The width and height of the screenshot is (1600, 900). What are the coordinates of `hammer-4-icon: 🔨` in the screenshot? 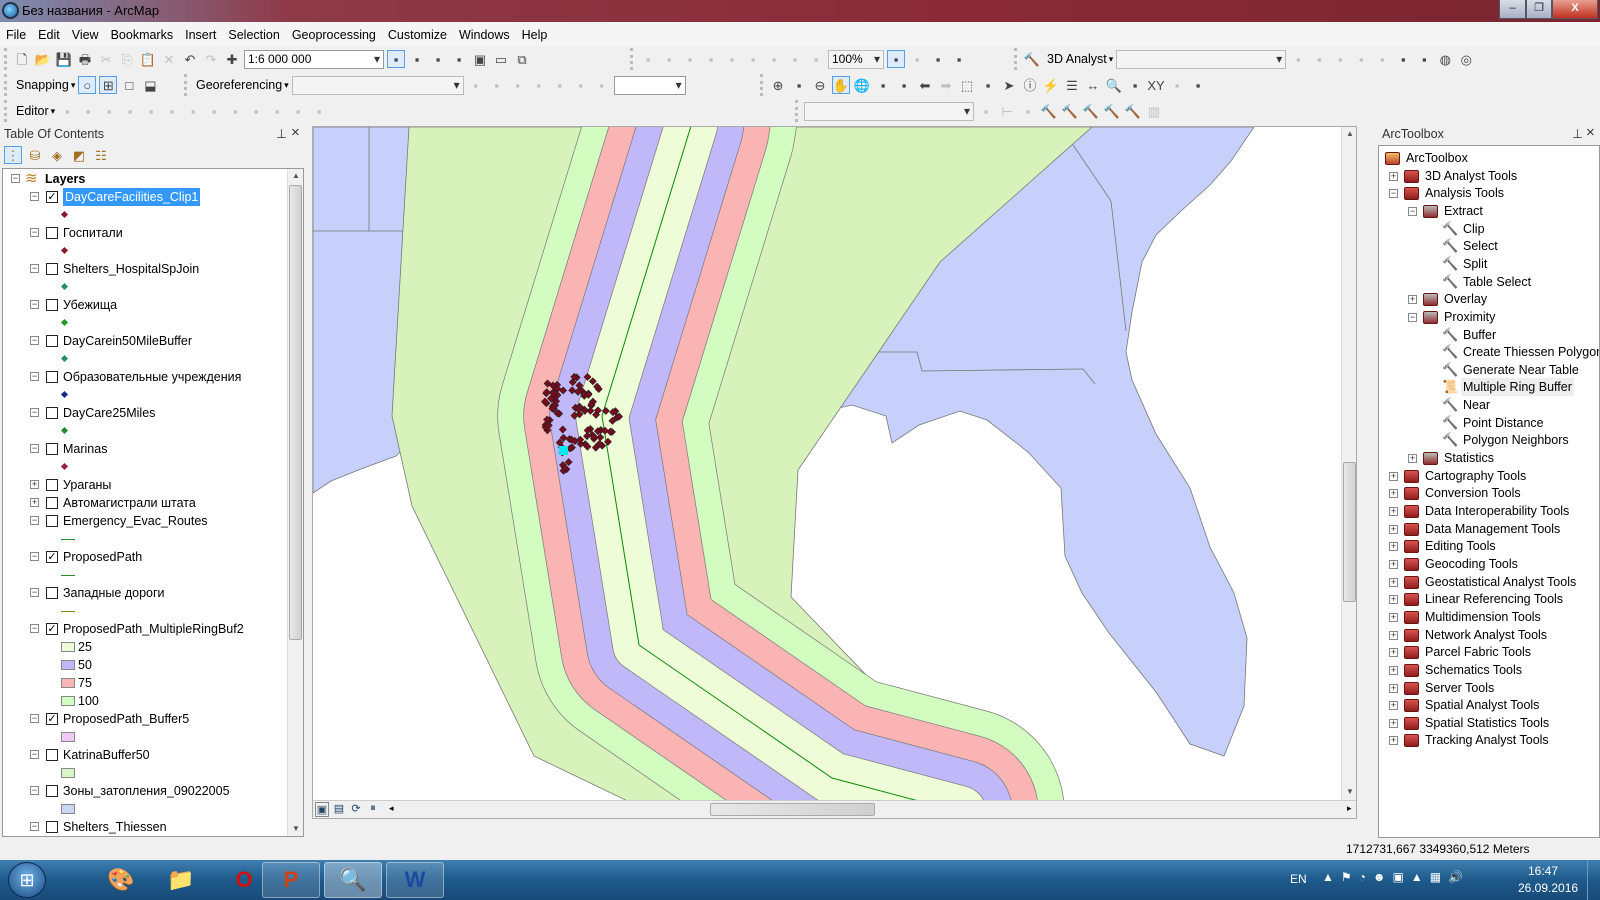 It's located at (1112, 111).